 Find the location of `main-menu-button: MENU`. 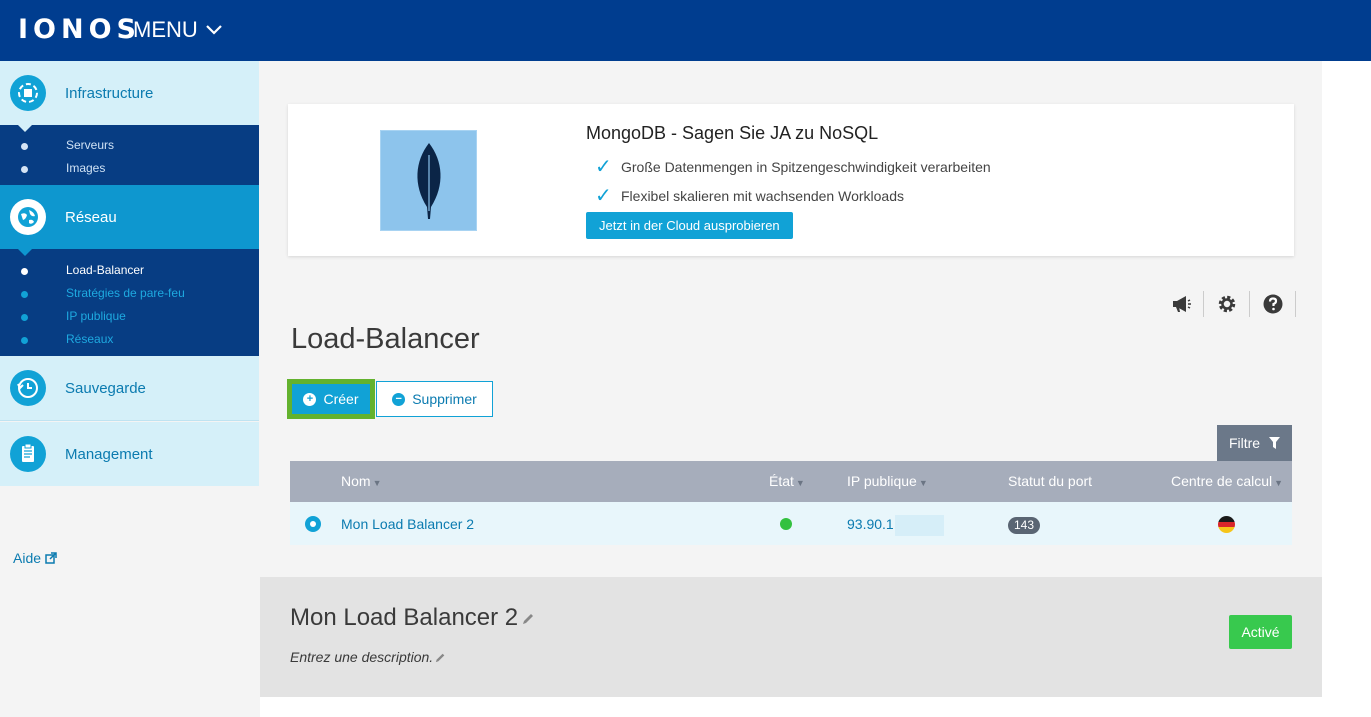

main-menu-button: MENU is located at coordinates (178, 30).